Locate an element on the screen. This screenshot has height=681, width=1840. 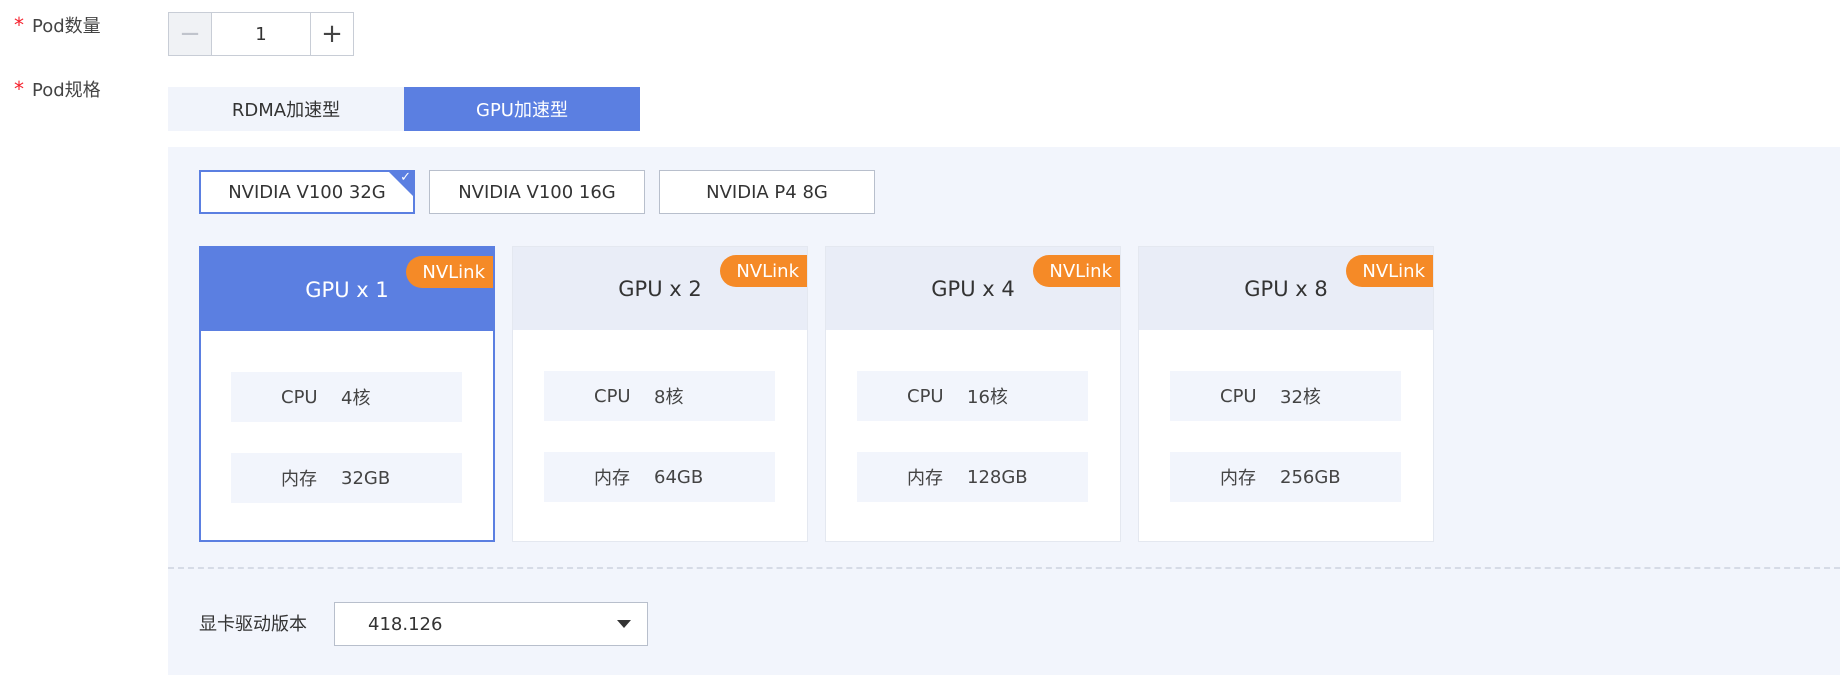
gpu-type-label: NVIDIA V100 32G is located at coordinates (307, 192).